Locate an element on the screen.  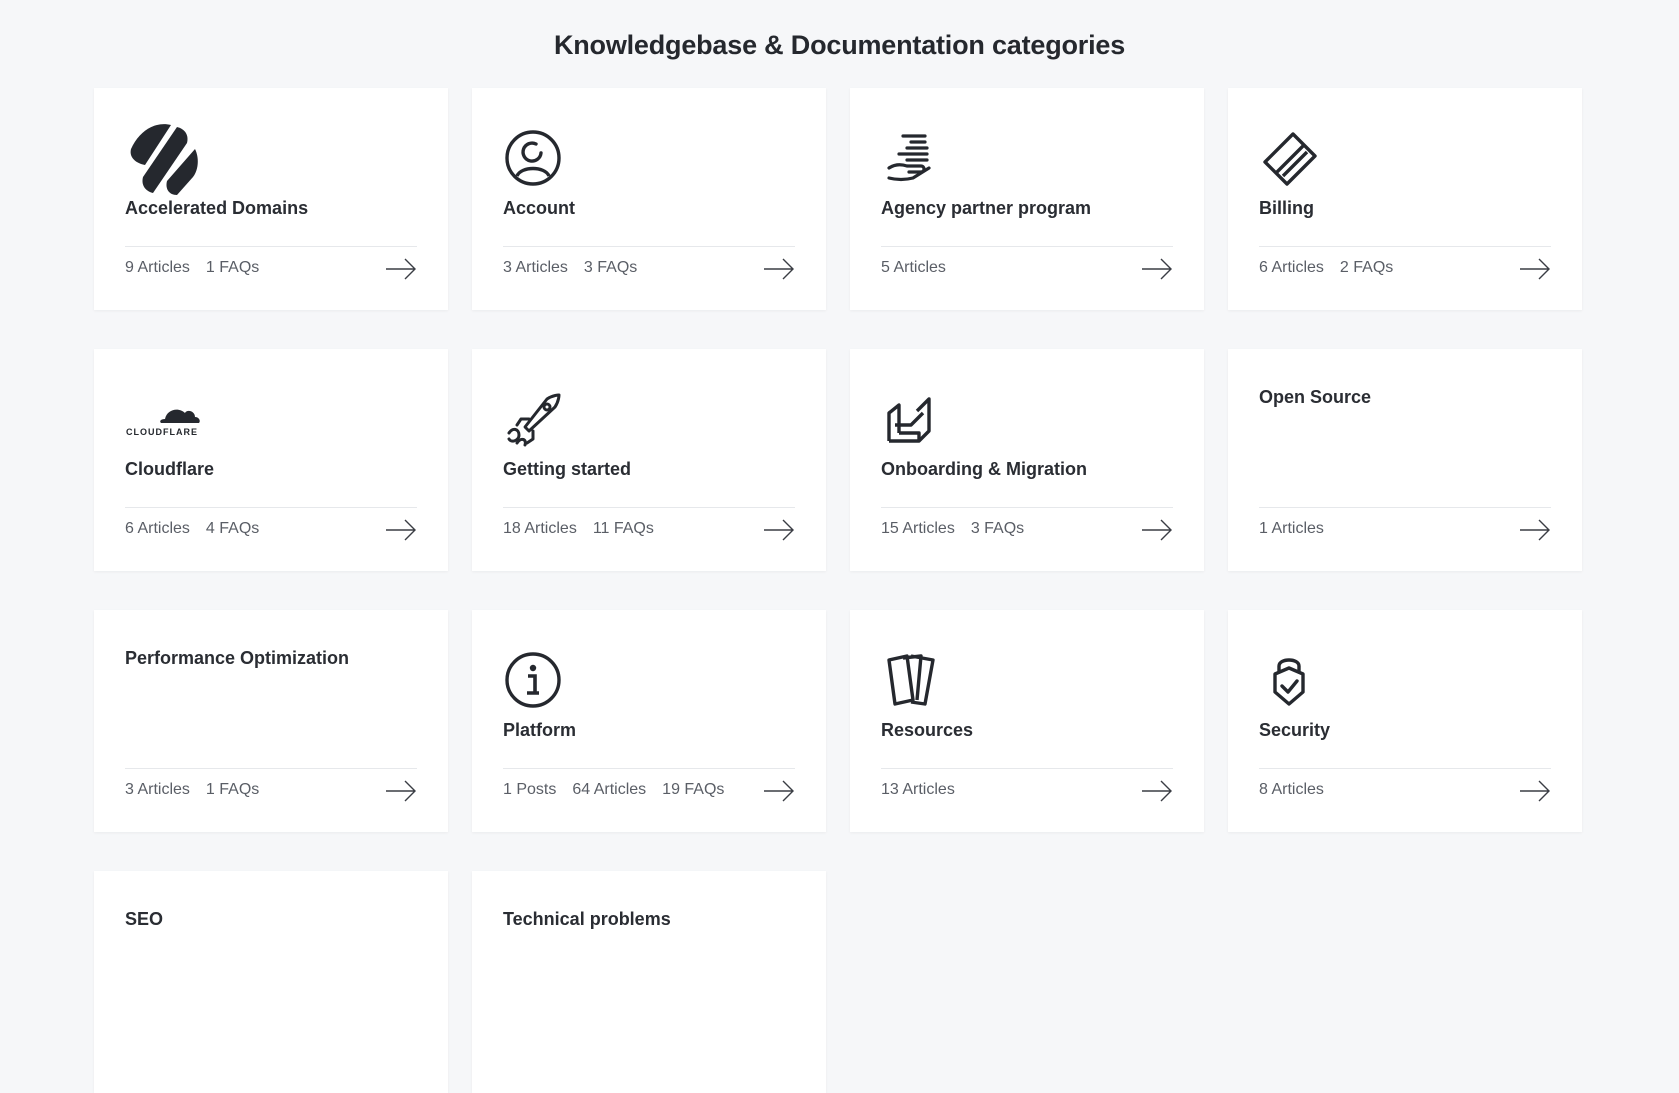
page-title: Knowledgebase & Documentation categories is located at coordinates (839, 45).